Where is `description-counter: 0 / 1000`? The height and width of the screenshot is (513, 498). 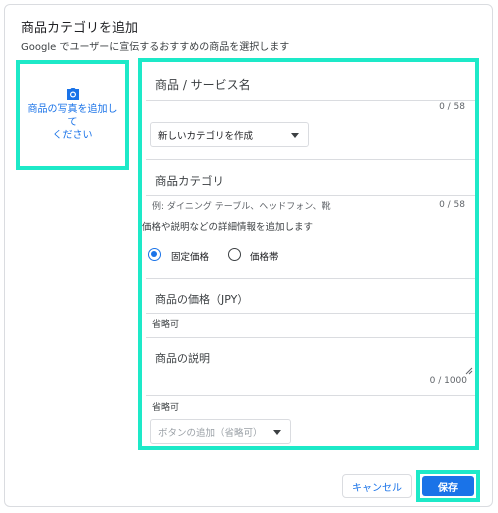 description-counter: 0 / 1000 is located at coordinates (448, 381).